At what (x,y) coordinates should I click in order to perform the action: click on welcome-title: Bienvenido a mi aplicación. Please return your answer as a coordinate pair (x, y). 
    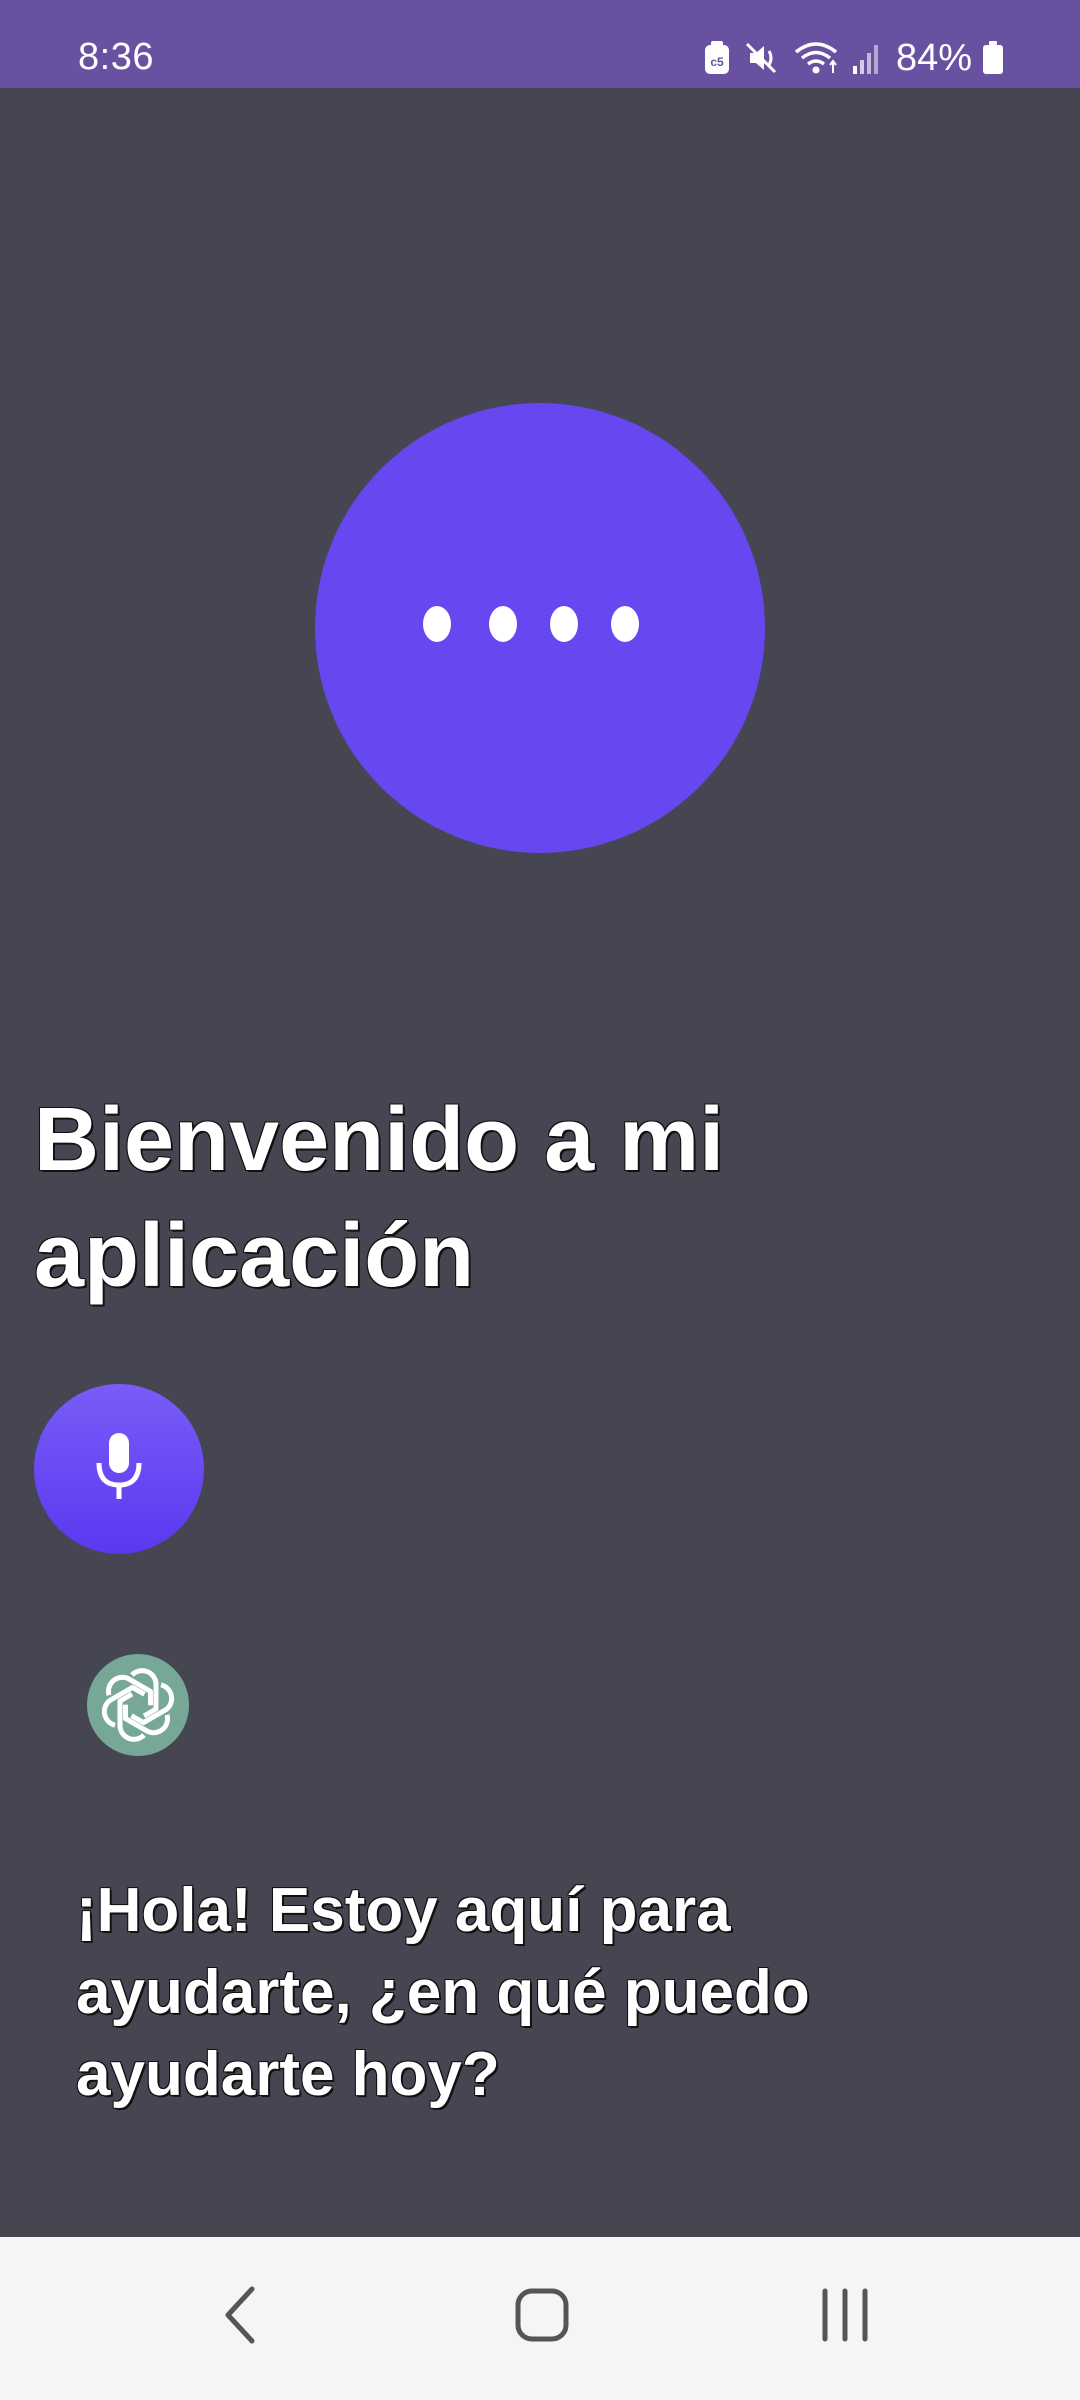
    Looking at the image, I should click on (379, 1198).